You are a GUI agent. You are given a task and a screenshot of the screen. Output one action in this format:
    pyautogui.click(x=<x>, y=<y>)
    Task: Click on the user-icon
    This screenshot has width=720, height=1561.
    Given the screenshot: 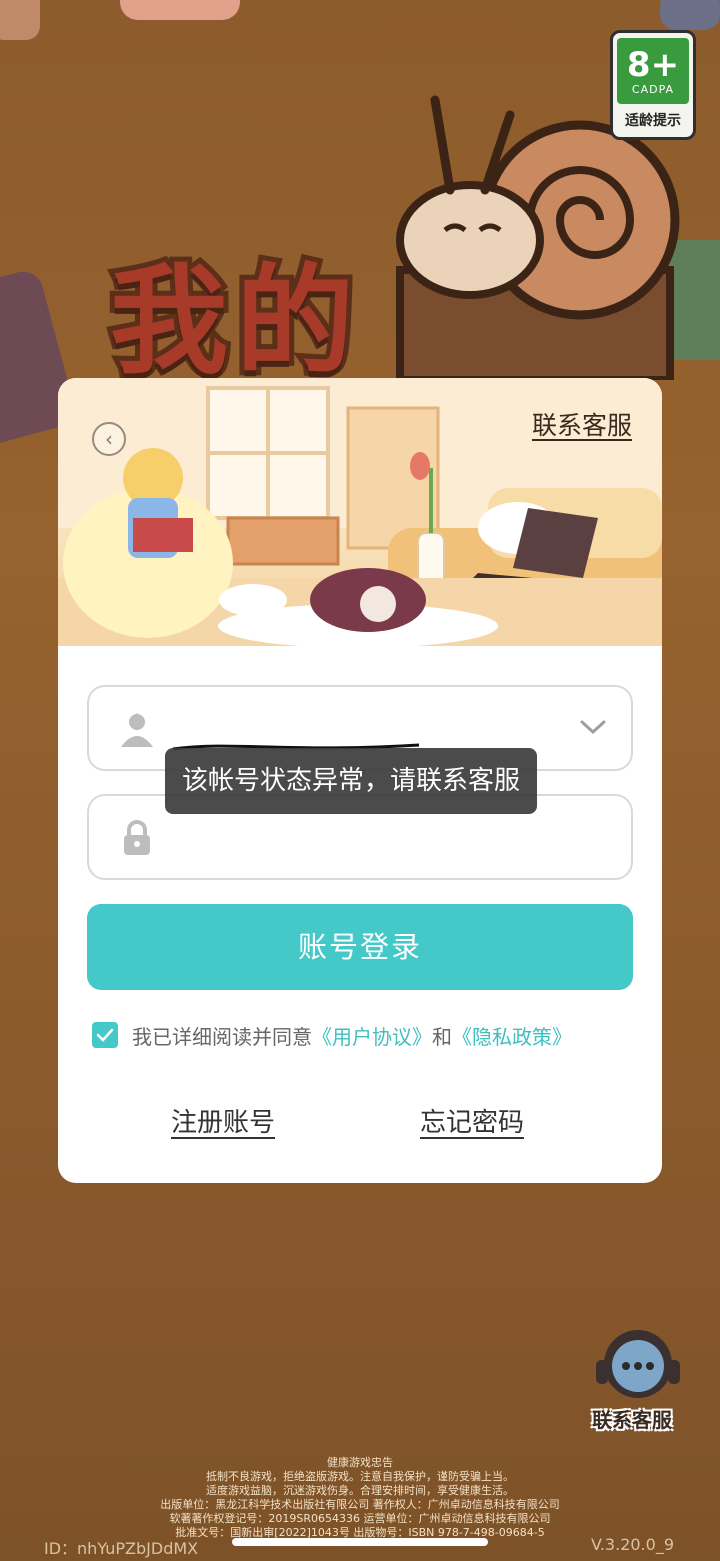 What is the action you would take?
    pyautogui.click(x=137, y=730)
    